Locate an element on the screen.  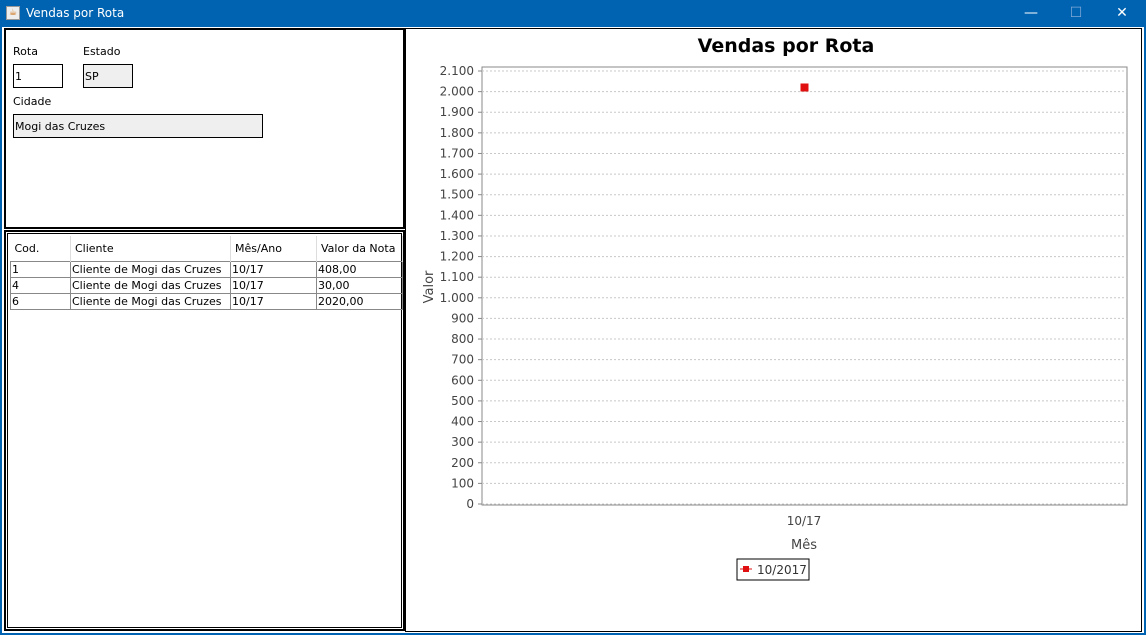
estado-field: SP is located at coordinates (108, 76).